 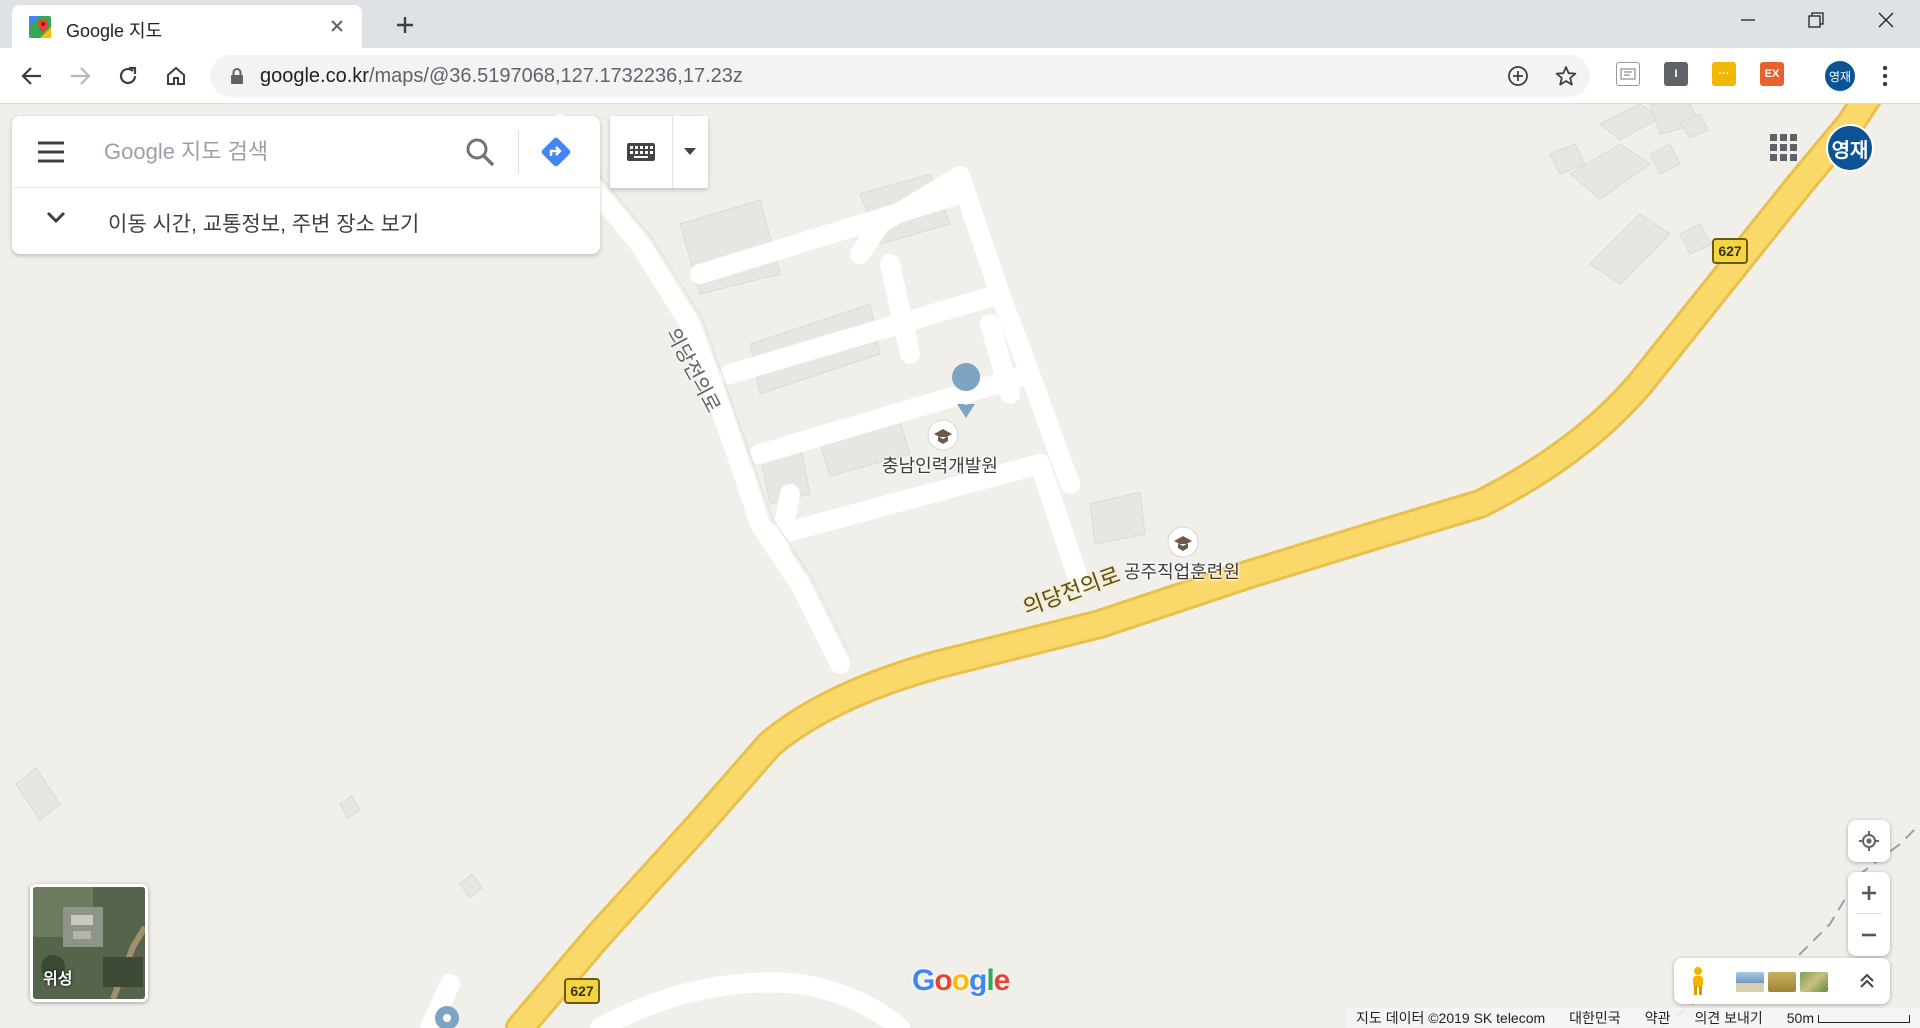 I want to click on search-row, so click(x=306, y=152).